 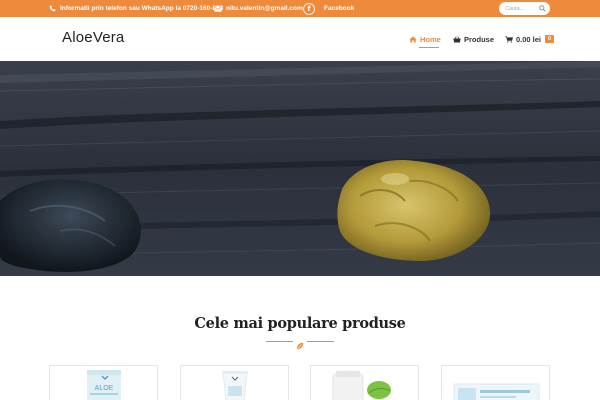 I want to click on facebook-label: Facebook, so click(x=339, y=8).